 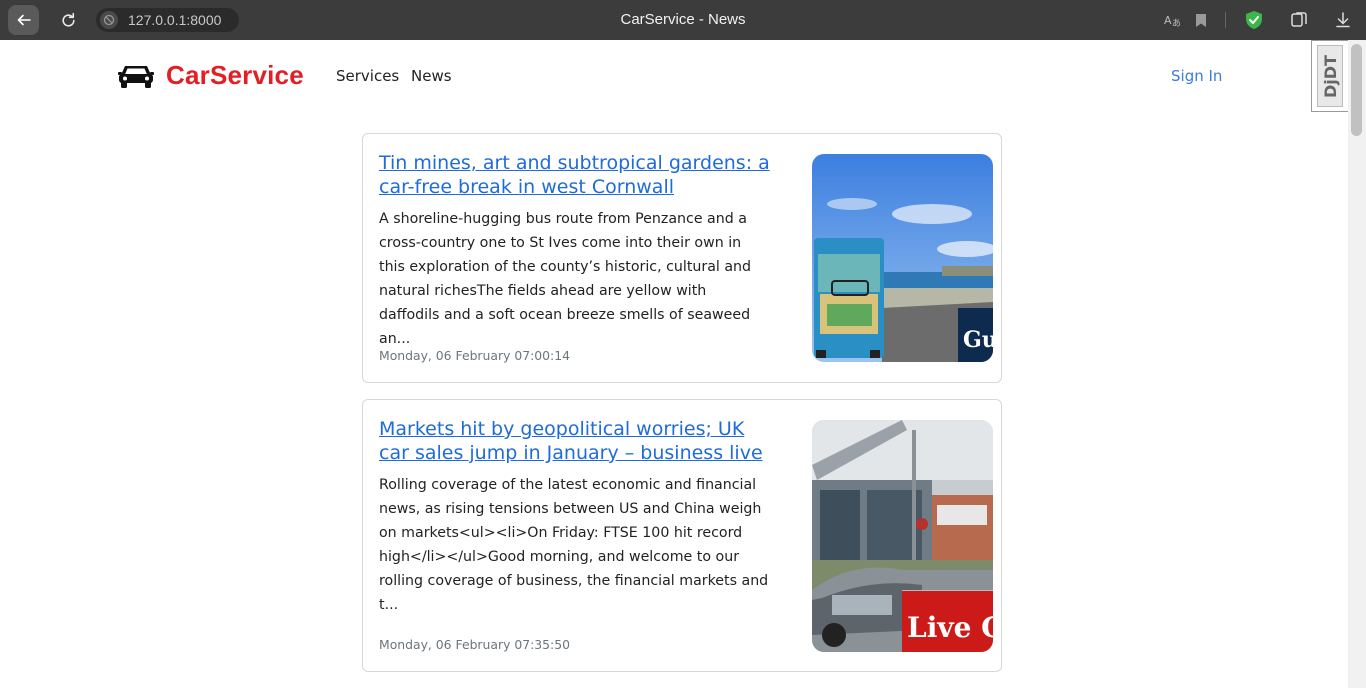 I want to click on window-title: CarService - News, so click(x=683, y=19).